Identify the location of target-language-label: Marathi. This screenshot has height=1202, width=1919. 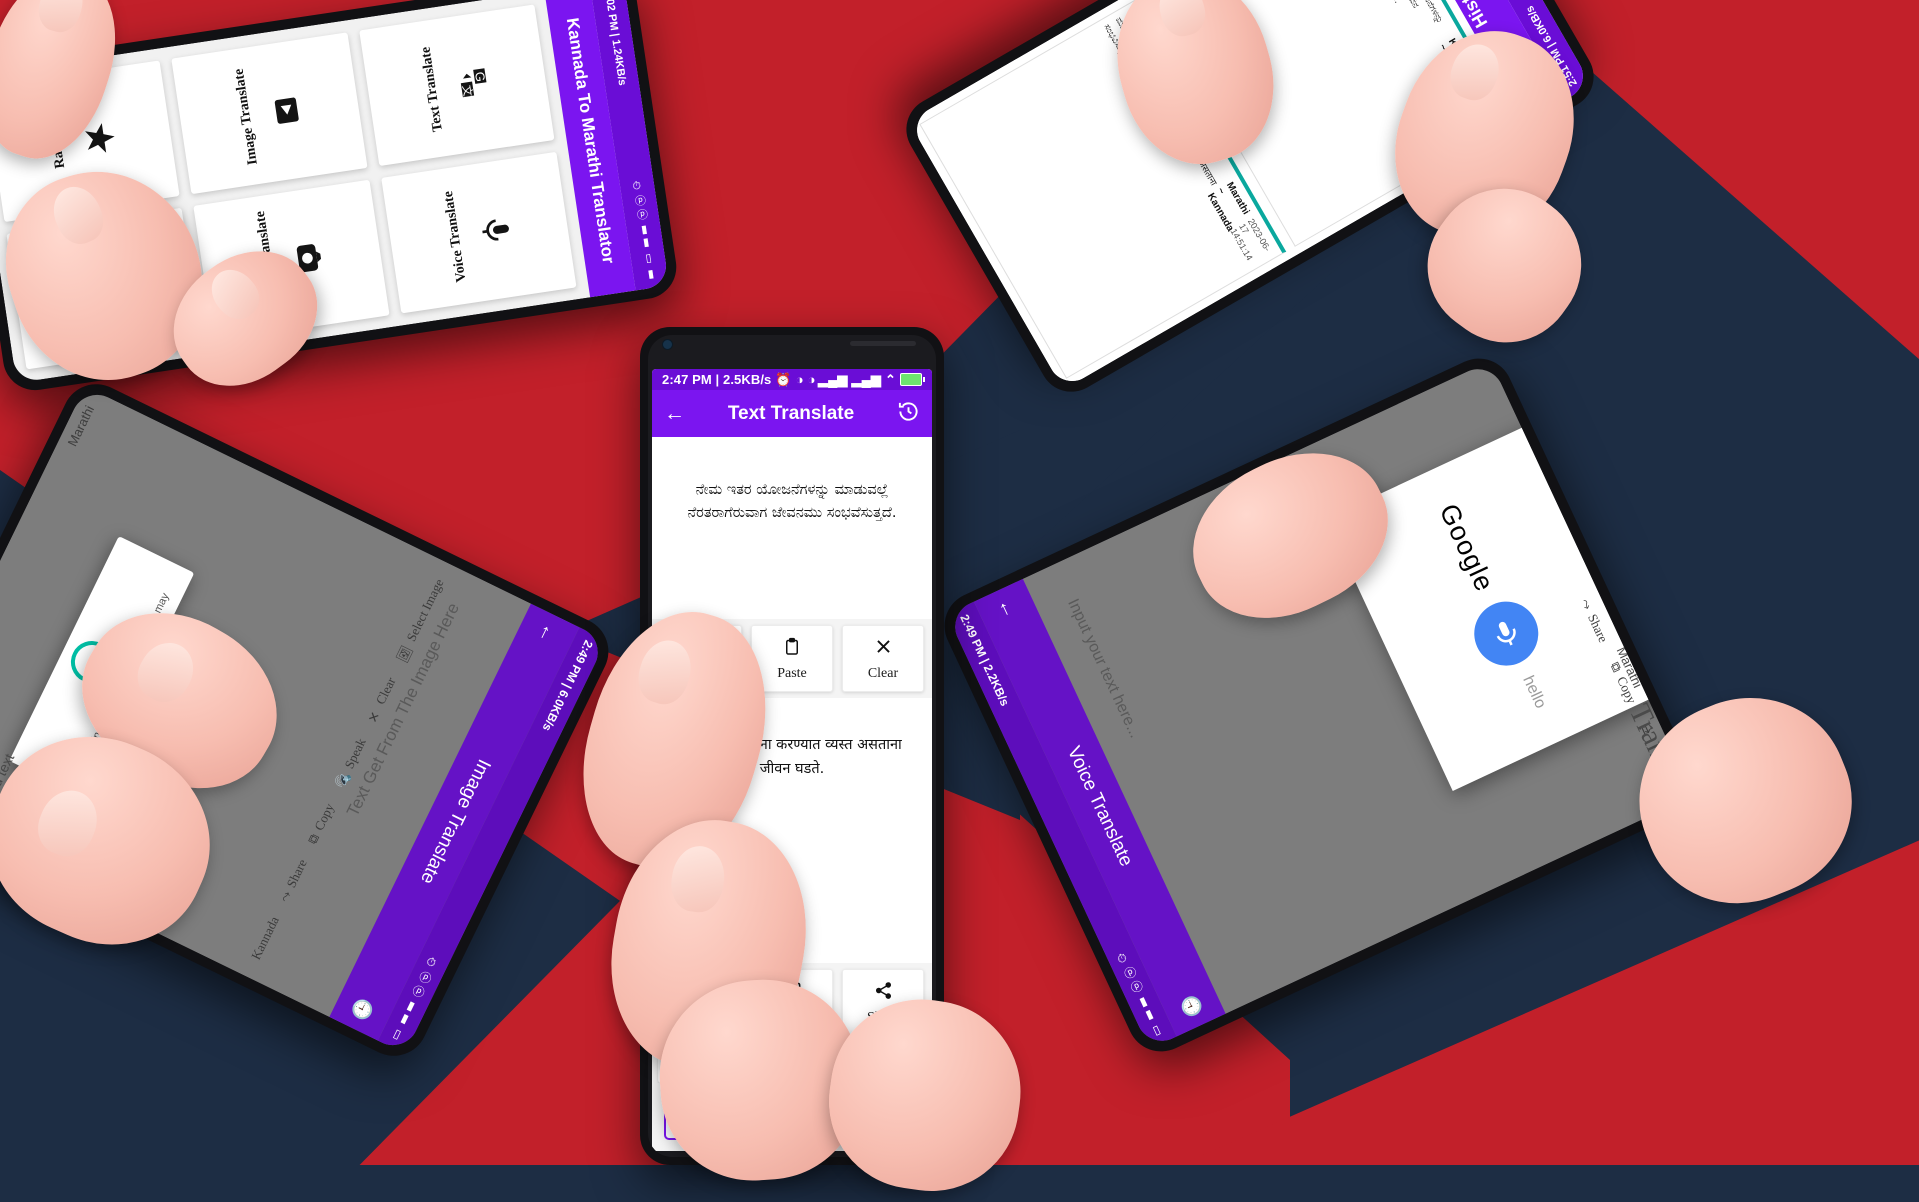
(81, 426).